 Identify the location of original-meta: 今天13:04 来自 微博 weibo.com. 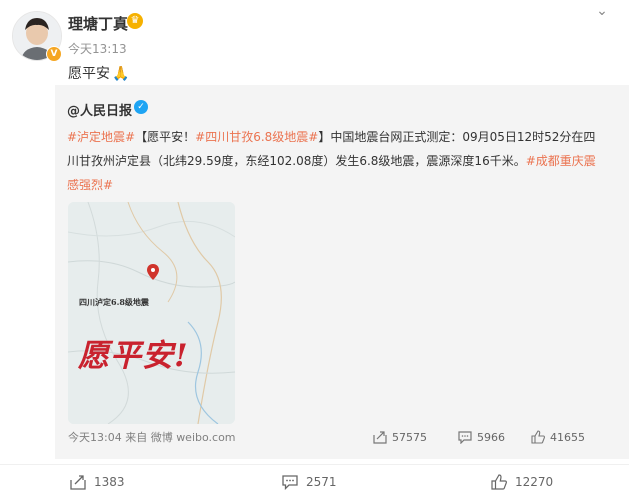
(152, 437).